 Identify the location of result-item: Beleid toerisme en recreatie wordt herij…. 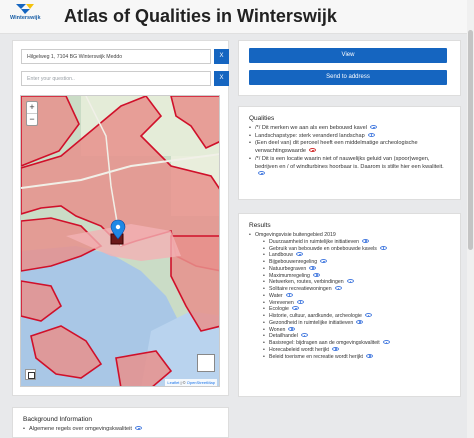
(356, 357).